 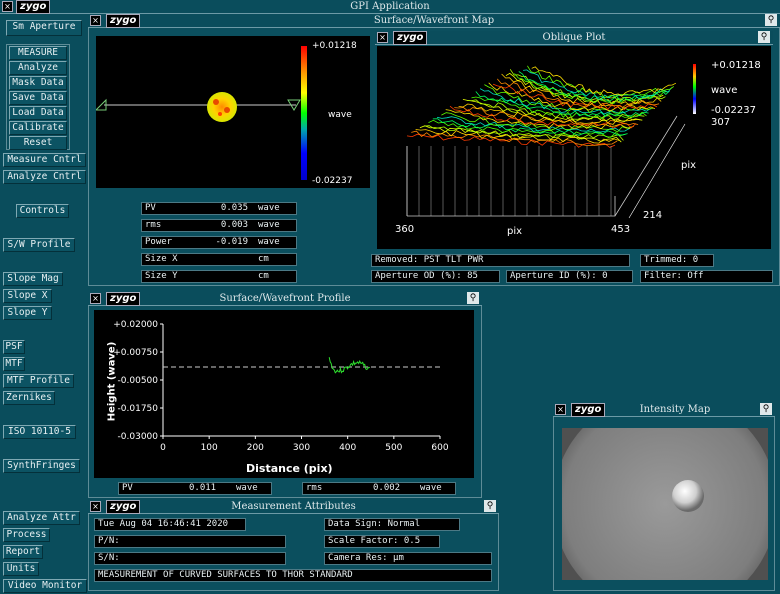 What do you see at coordinates (44, 160) in the screenshot?
I see `measure-cntrl-button: Measure Cntrl` at bounding box center [44, 160].